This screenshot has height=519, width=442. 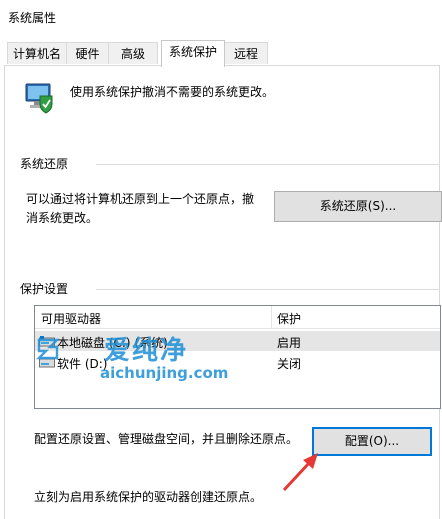 I want to click on tab-label: 硬件, so click(x=87, y=54).